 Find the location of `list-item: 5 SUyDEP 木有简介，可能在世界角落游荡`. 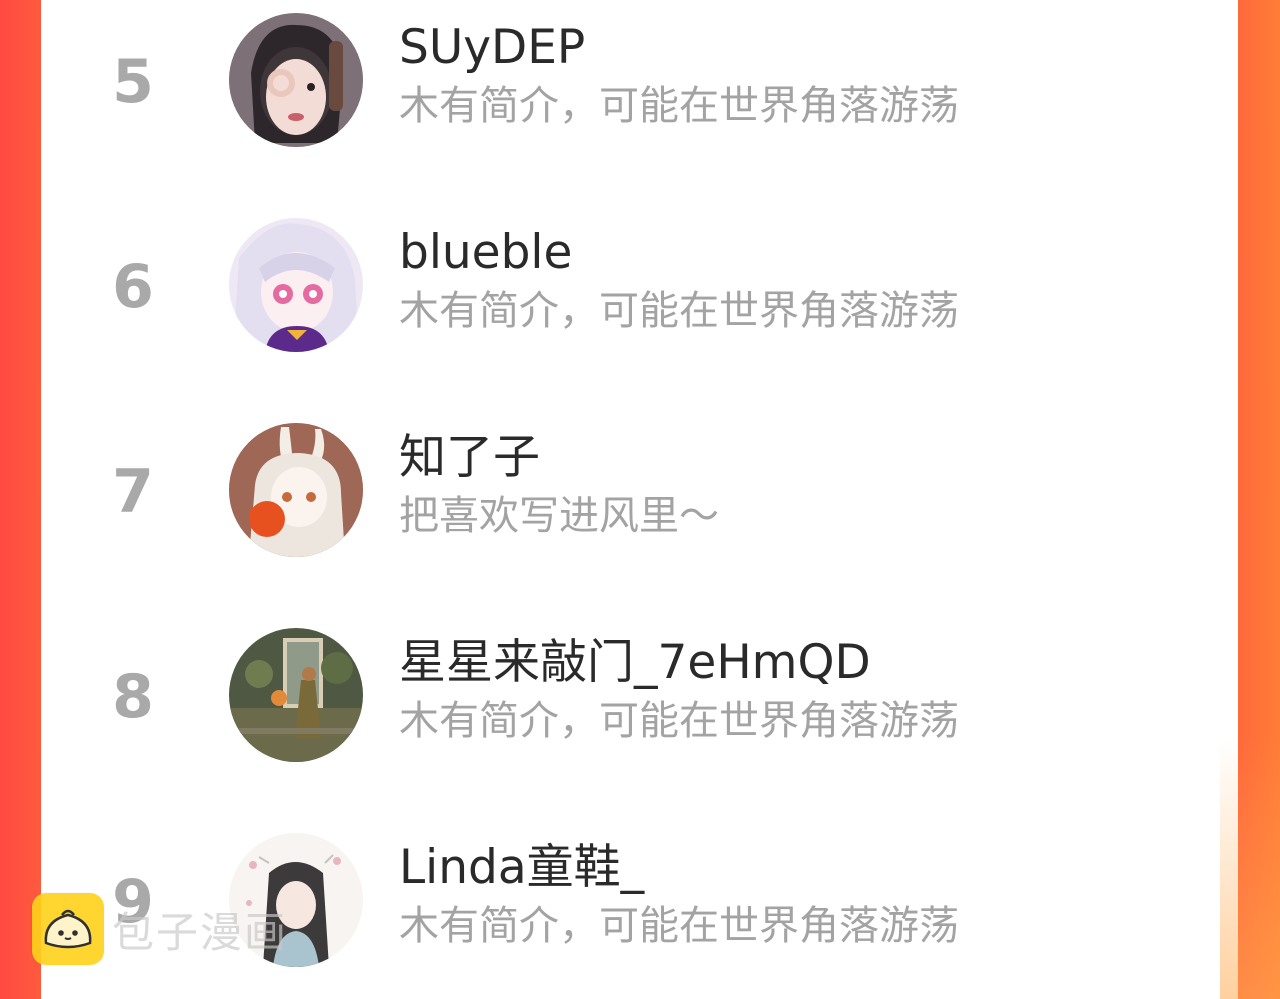

list-item: 5 SUyDEP 木有简介，可能在世界角落游荡 is located at coordinates (639, 75).